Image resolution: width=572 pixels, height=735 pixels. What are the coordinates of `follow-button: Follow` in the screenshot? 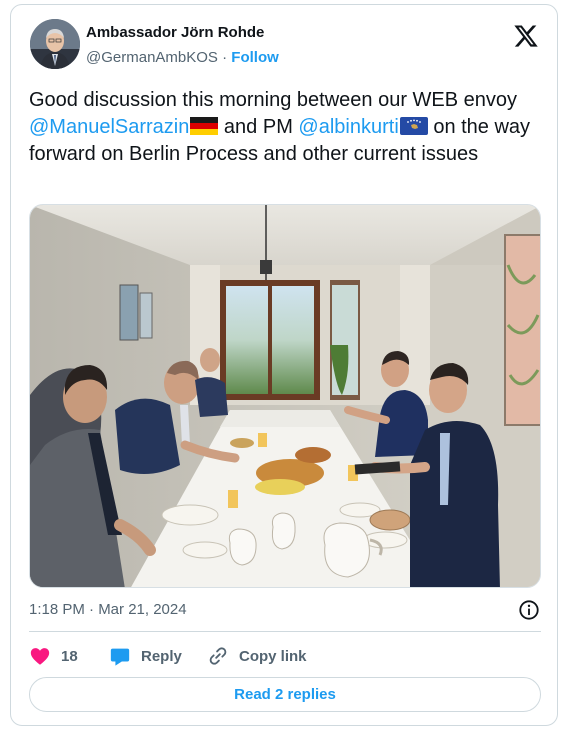 It's located at (255, 57).